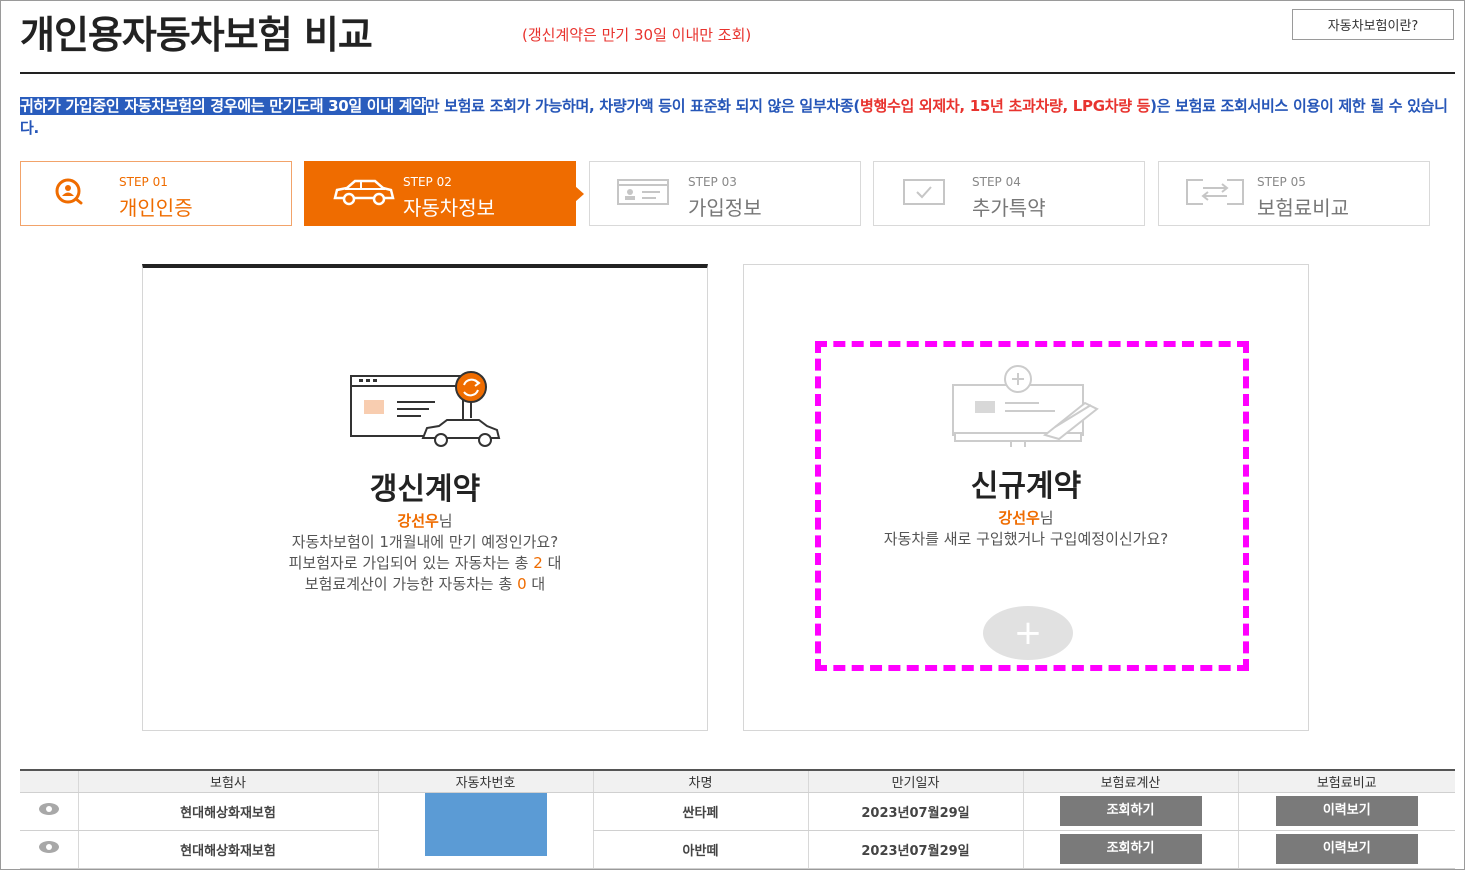 The image size is (1465, 870). What do you see at coordinates (143, 182) in the screenshot?
I see `step-number: STEP 01` at bounding box center [143, 182].